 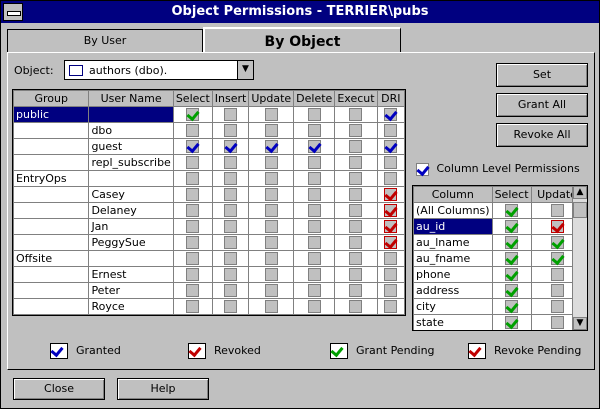 I want to click on grant-all-button: Grant All, so click(x=542, y=105).